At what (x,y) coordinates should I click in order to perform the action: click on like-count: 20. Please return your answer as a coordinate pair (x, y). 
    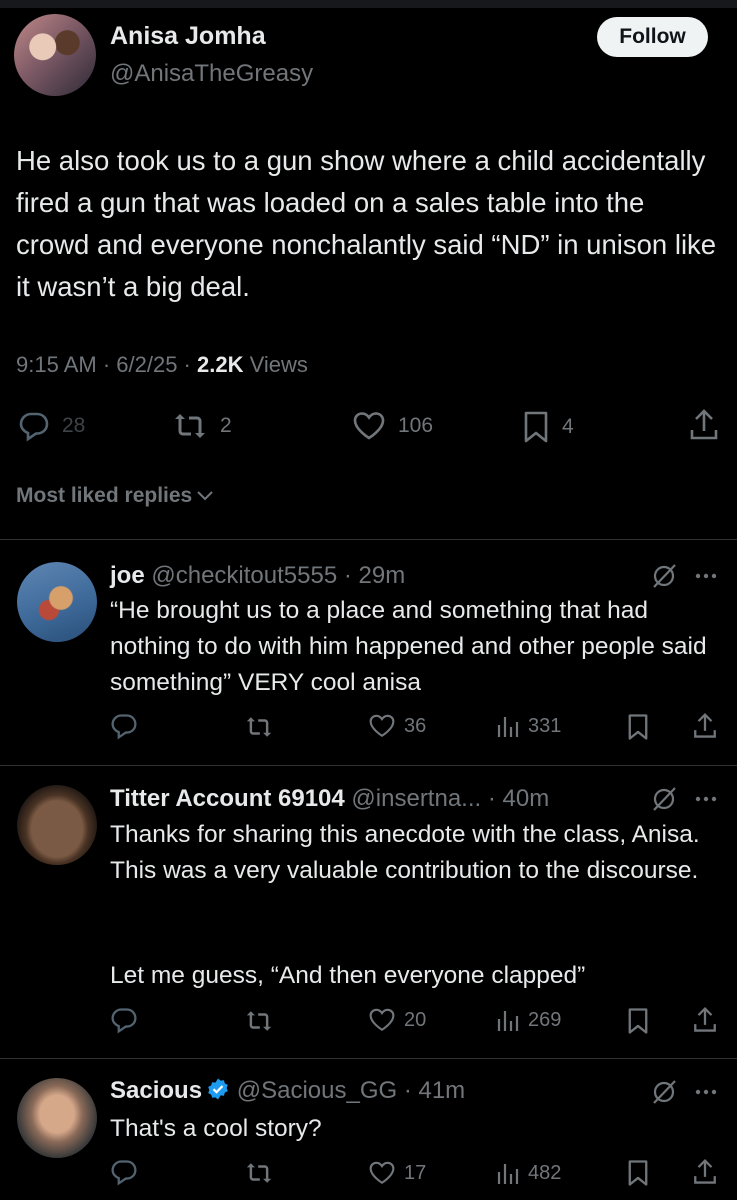
    Looking at the image, I should click on (415, 1019).